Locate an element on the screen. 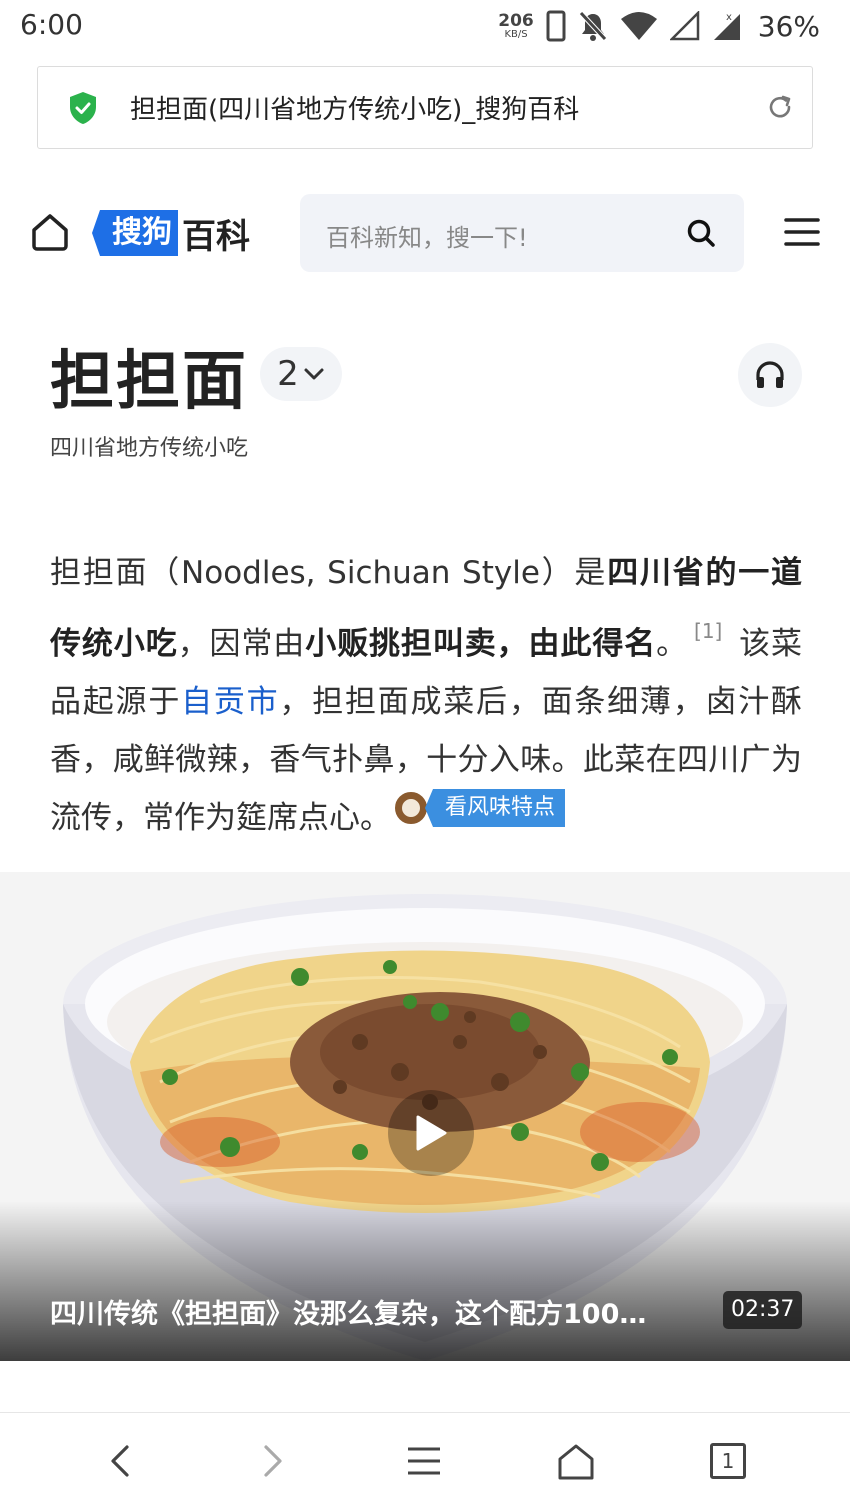 The image size is (850, 1511). intro-text-1: 担担面（Noodles, Sichuan Style）是 is located at coordinates (329, 573).